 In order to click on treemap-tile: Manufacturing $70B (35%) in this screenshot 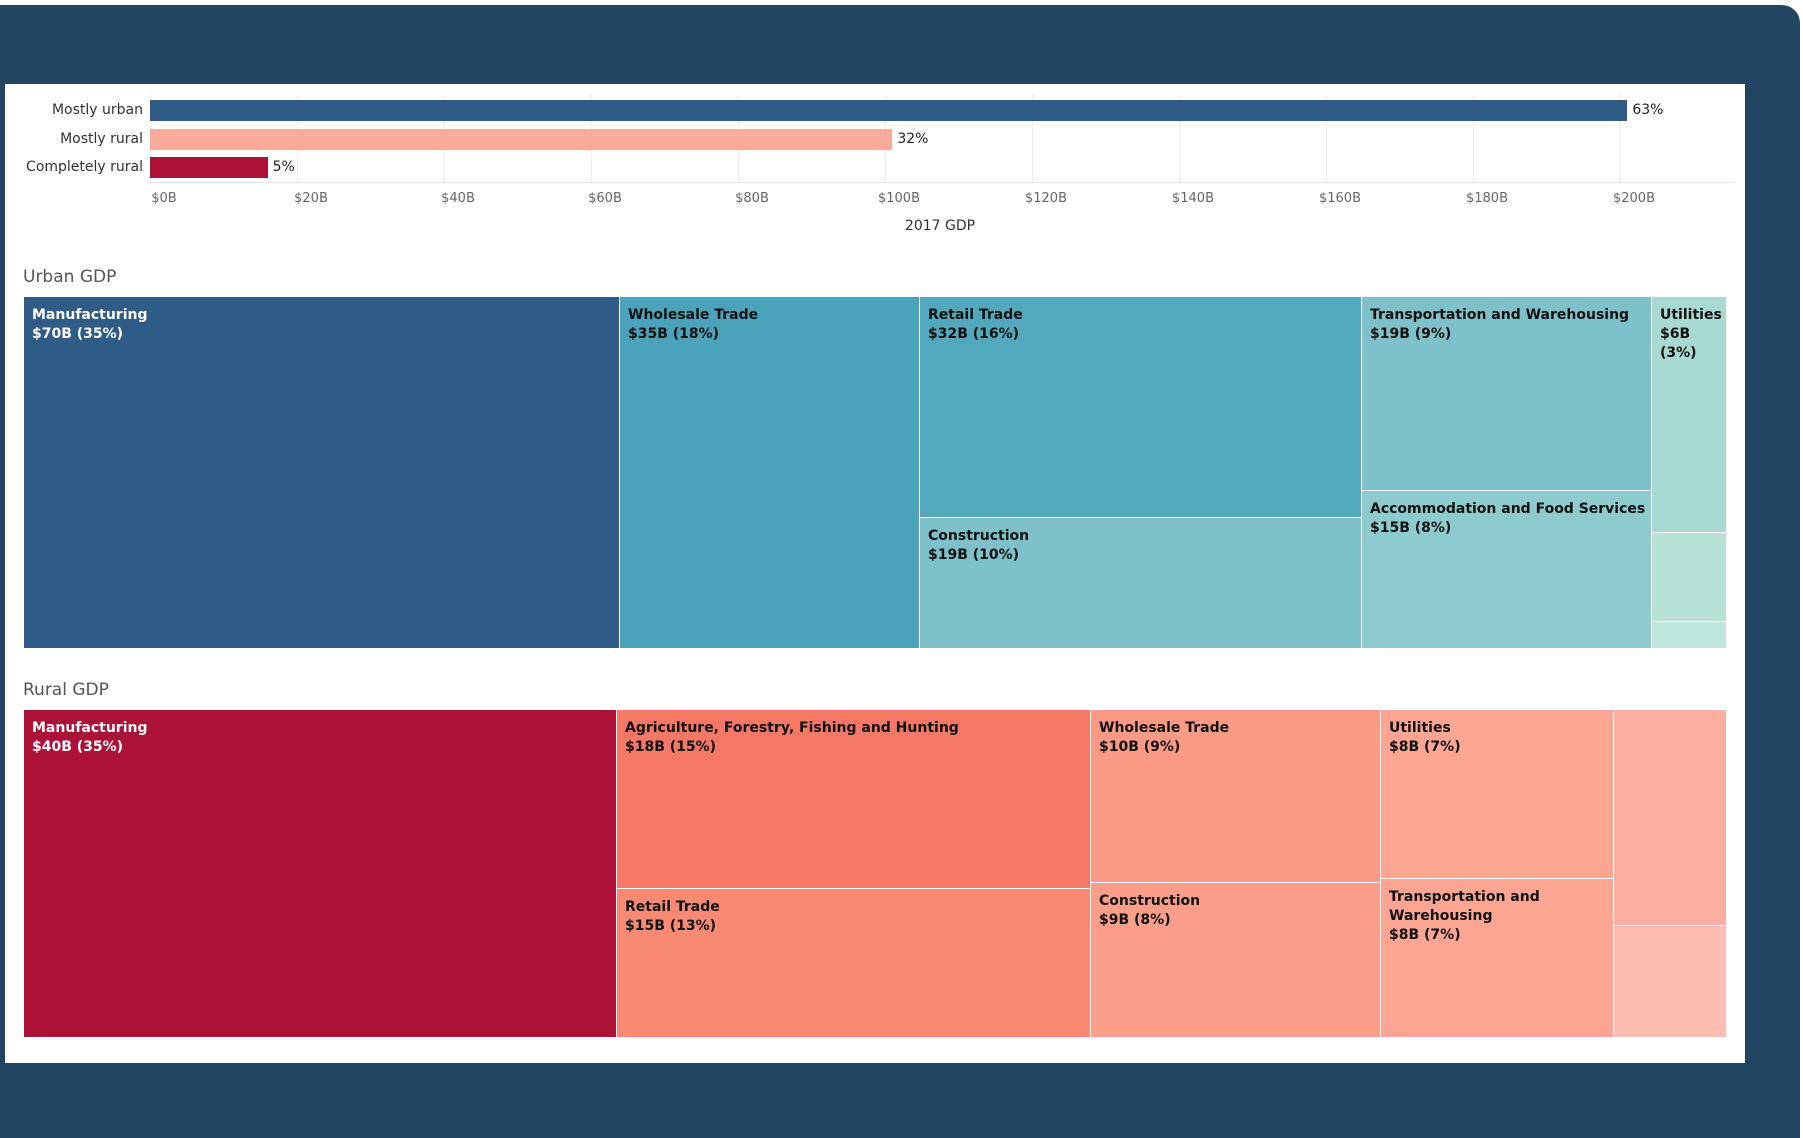, I will do `click(321, 472)`.